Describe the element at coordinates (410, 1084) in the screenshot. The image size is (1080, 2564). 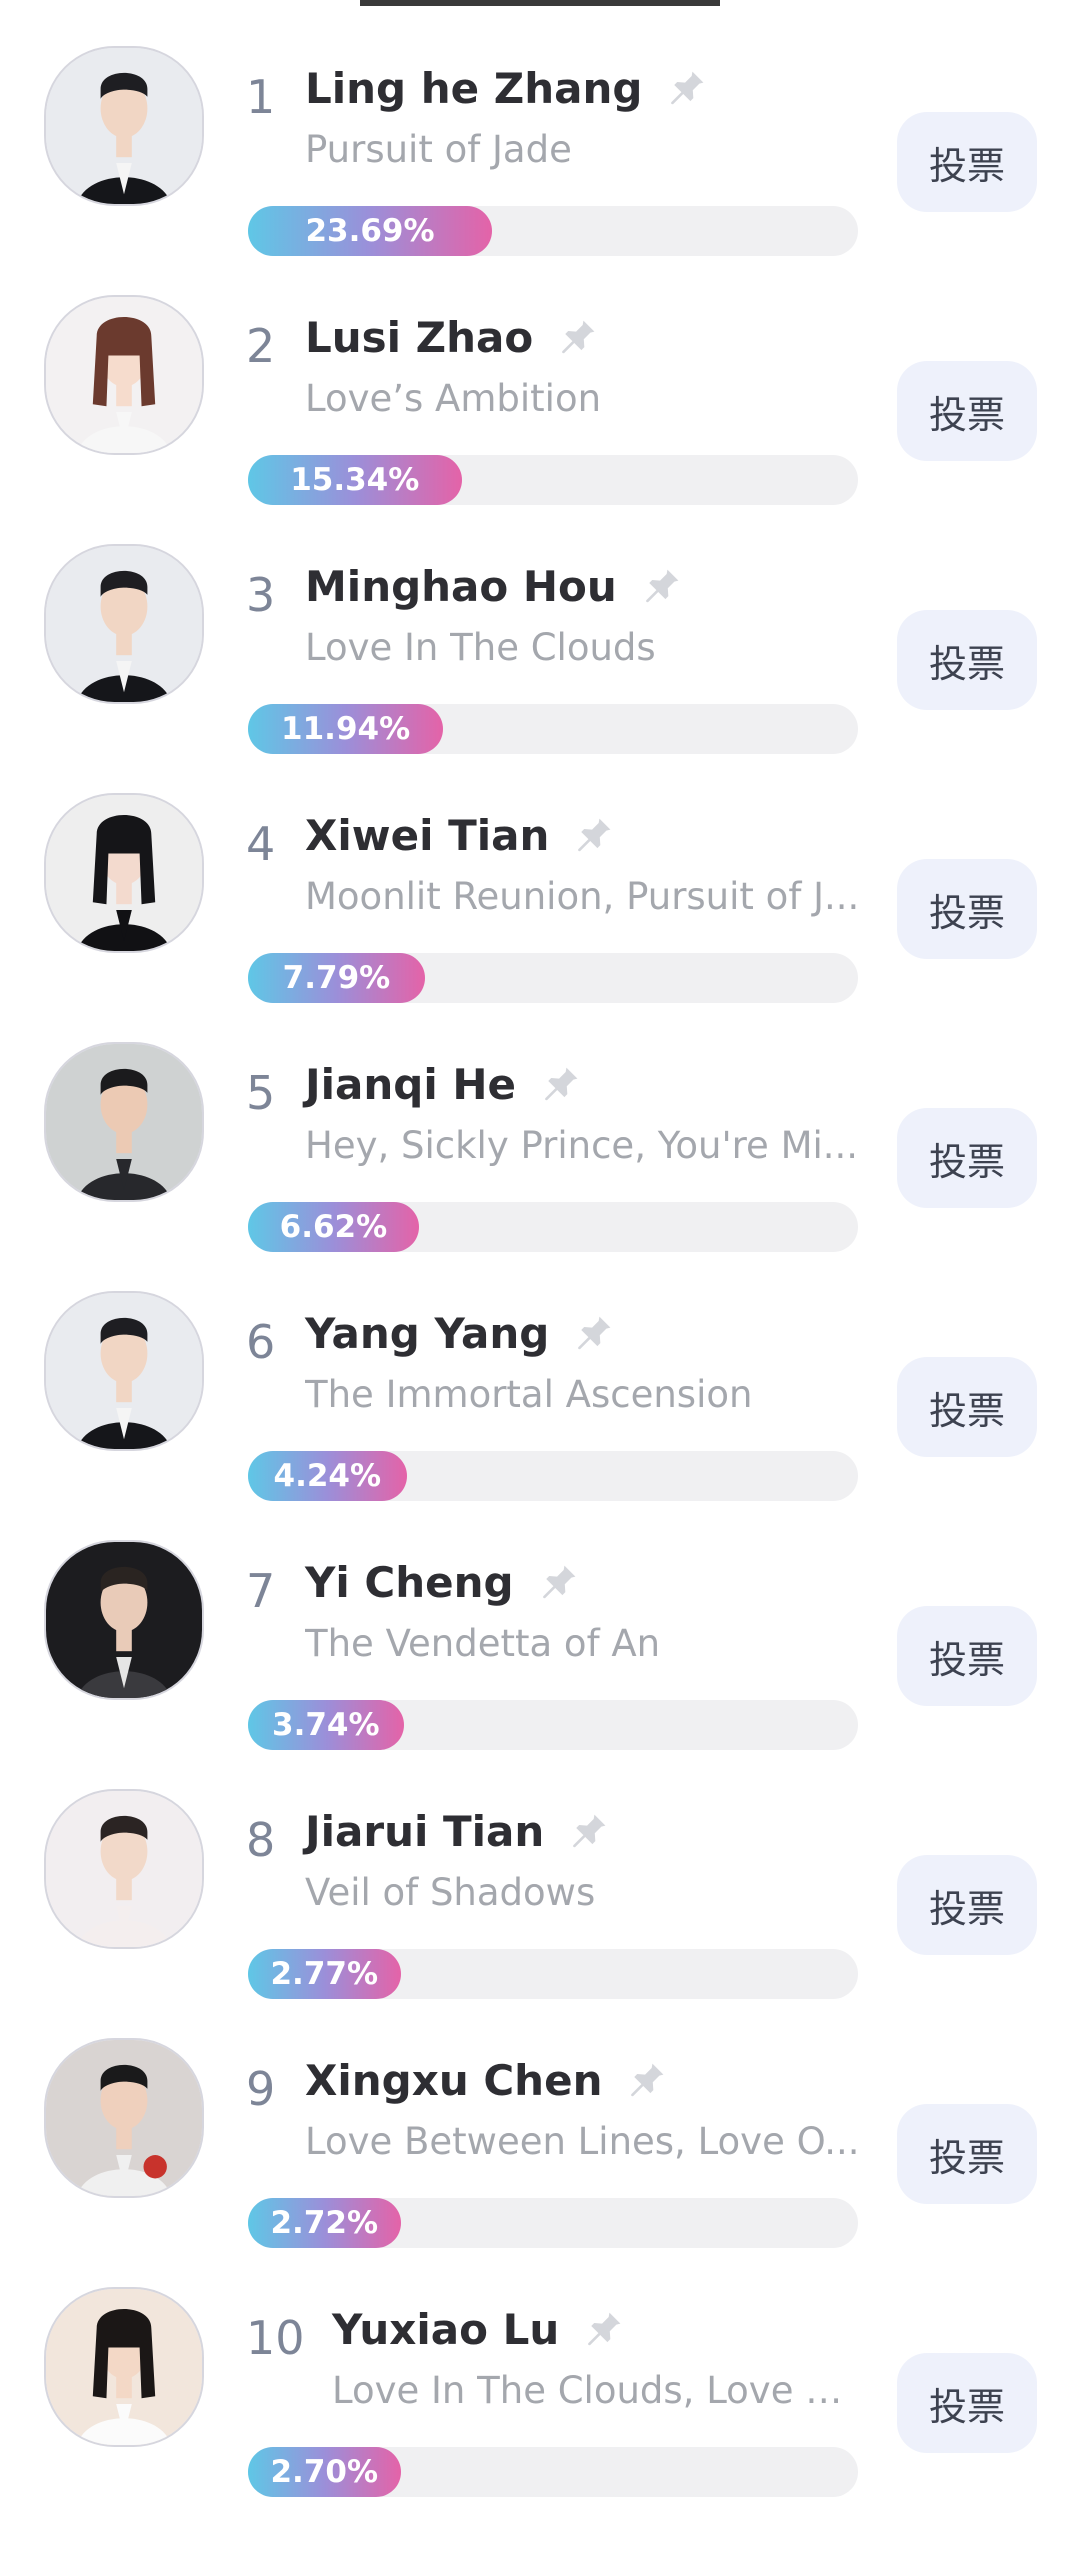
I see `candidate-name-text: Jianqi He` at that location.